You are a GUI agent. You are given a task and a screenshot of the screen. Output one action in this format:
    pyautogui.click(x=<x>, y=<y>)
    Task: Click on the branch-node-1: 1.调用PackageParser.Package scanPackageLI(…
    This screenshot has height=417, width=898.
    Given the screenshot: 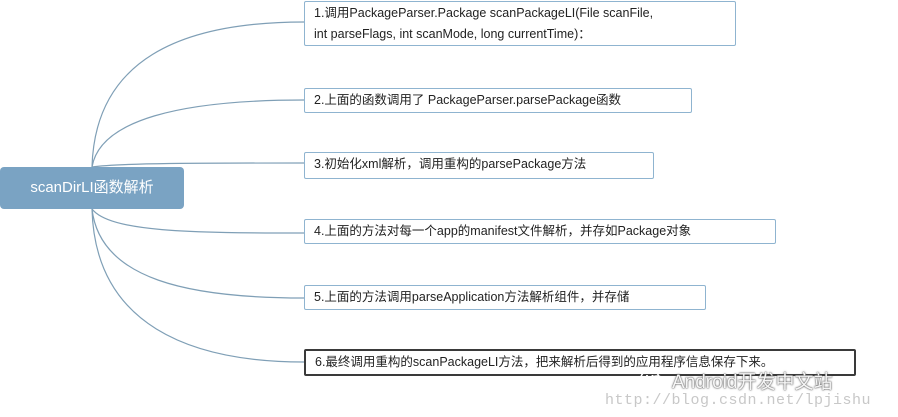 What is the action you would take?
    pyautogui.click(x=520, y=23)
    